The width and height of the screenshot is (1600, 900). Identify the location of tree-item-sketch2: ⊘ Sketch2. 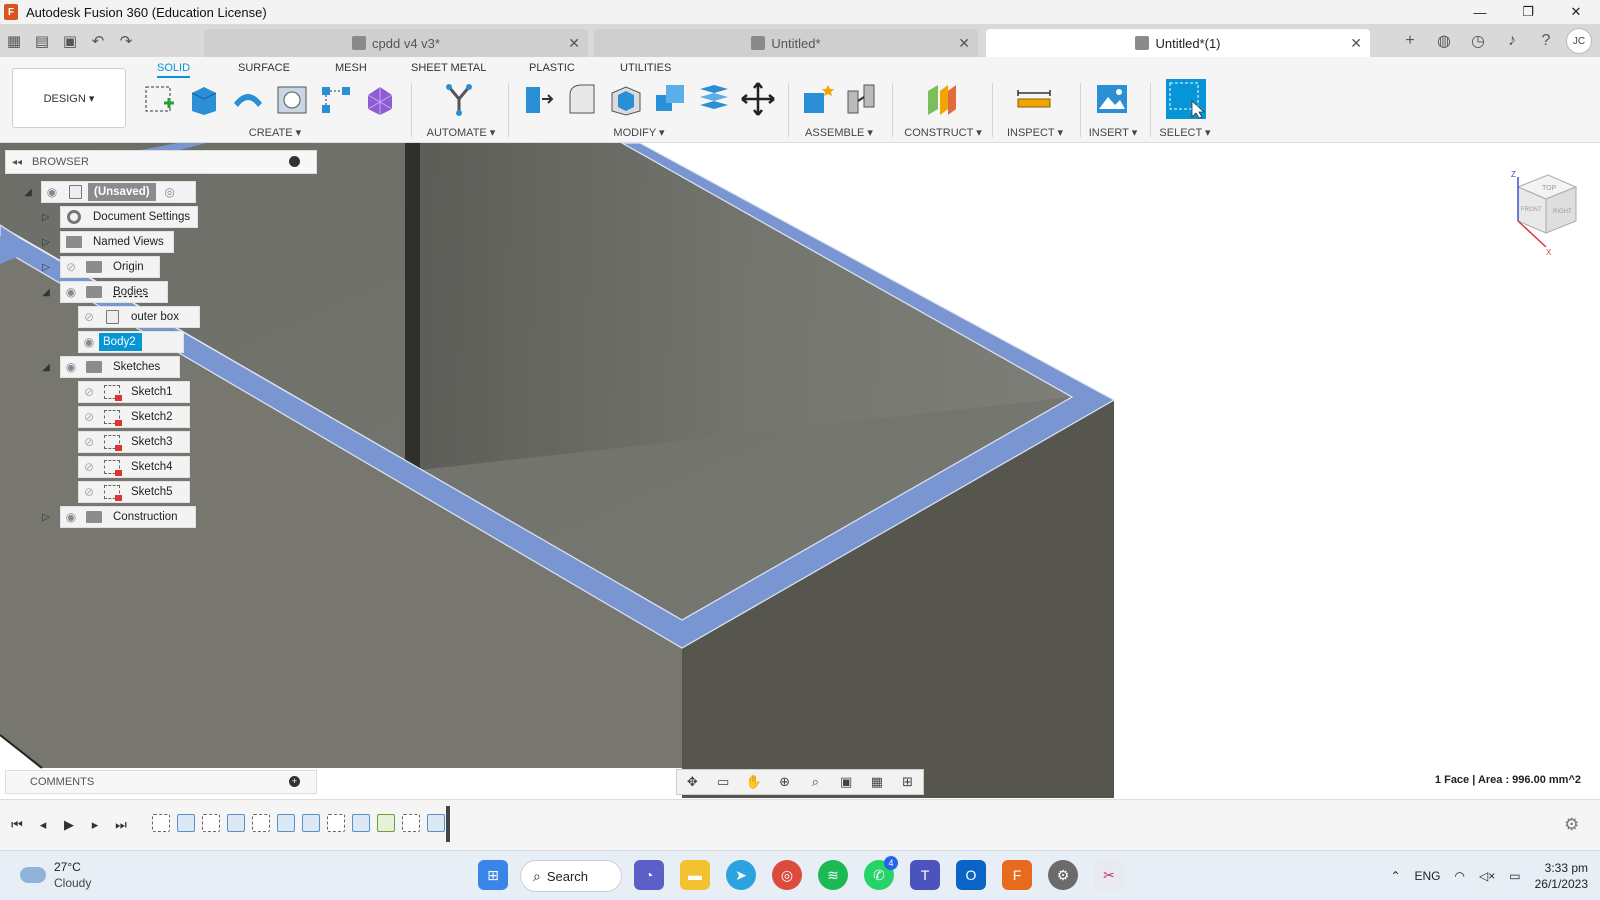
(134, 417).